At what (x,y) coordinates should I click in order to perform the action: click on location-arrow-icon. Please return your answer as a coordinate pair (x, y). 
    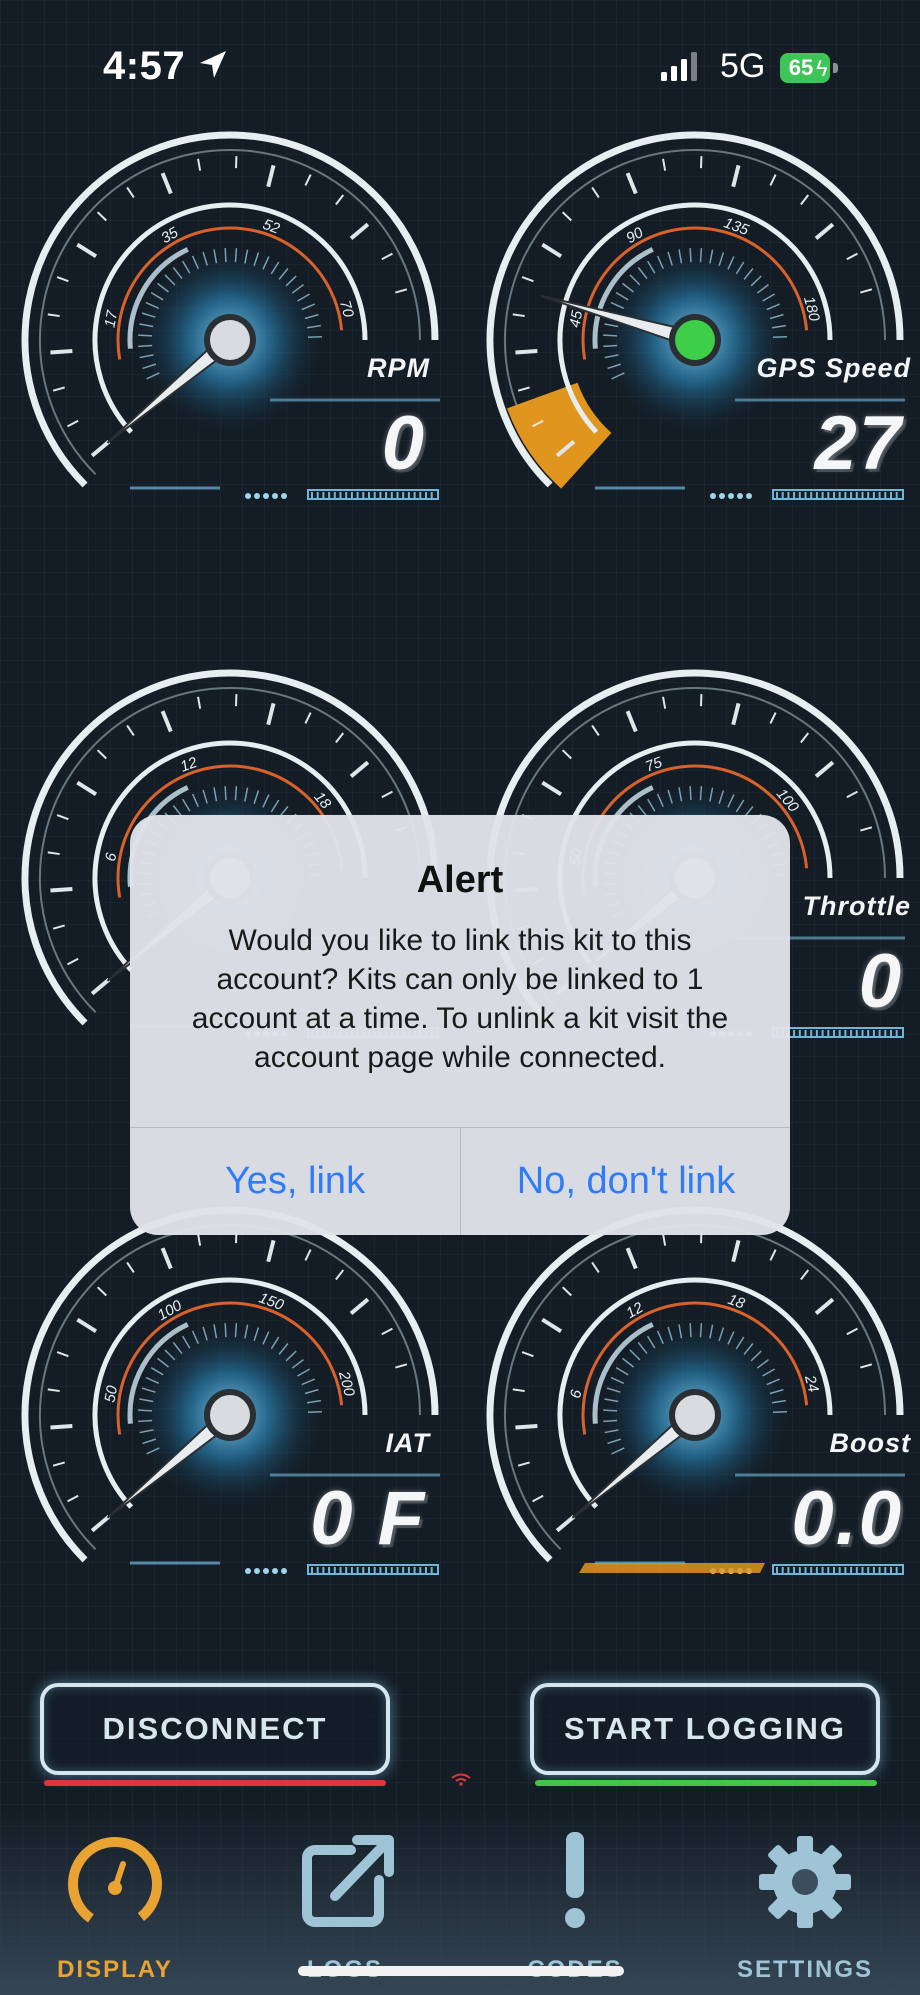
    Looking at the image, I should click on (213, 64).